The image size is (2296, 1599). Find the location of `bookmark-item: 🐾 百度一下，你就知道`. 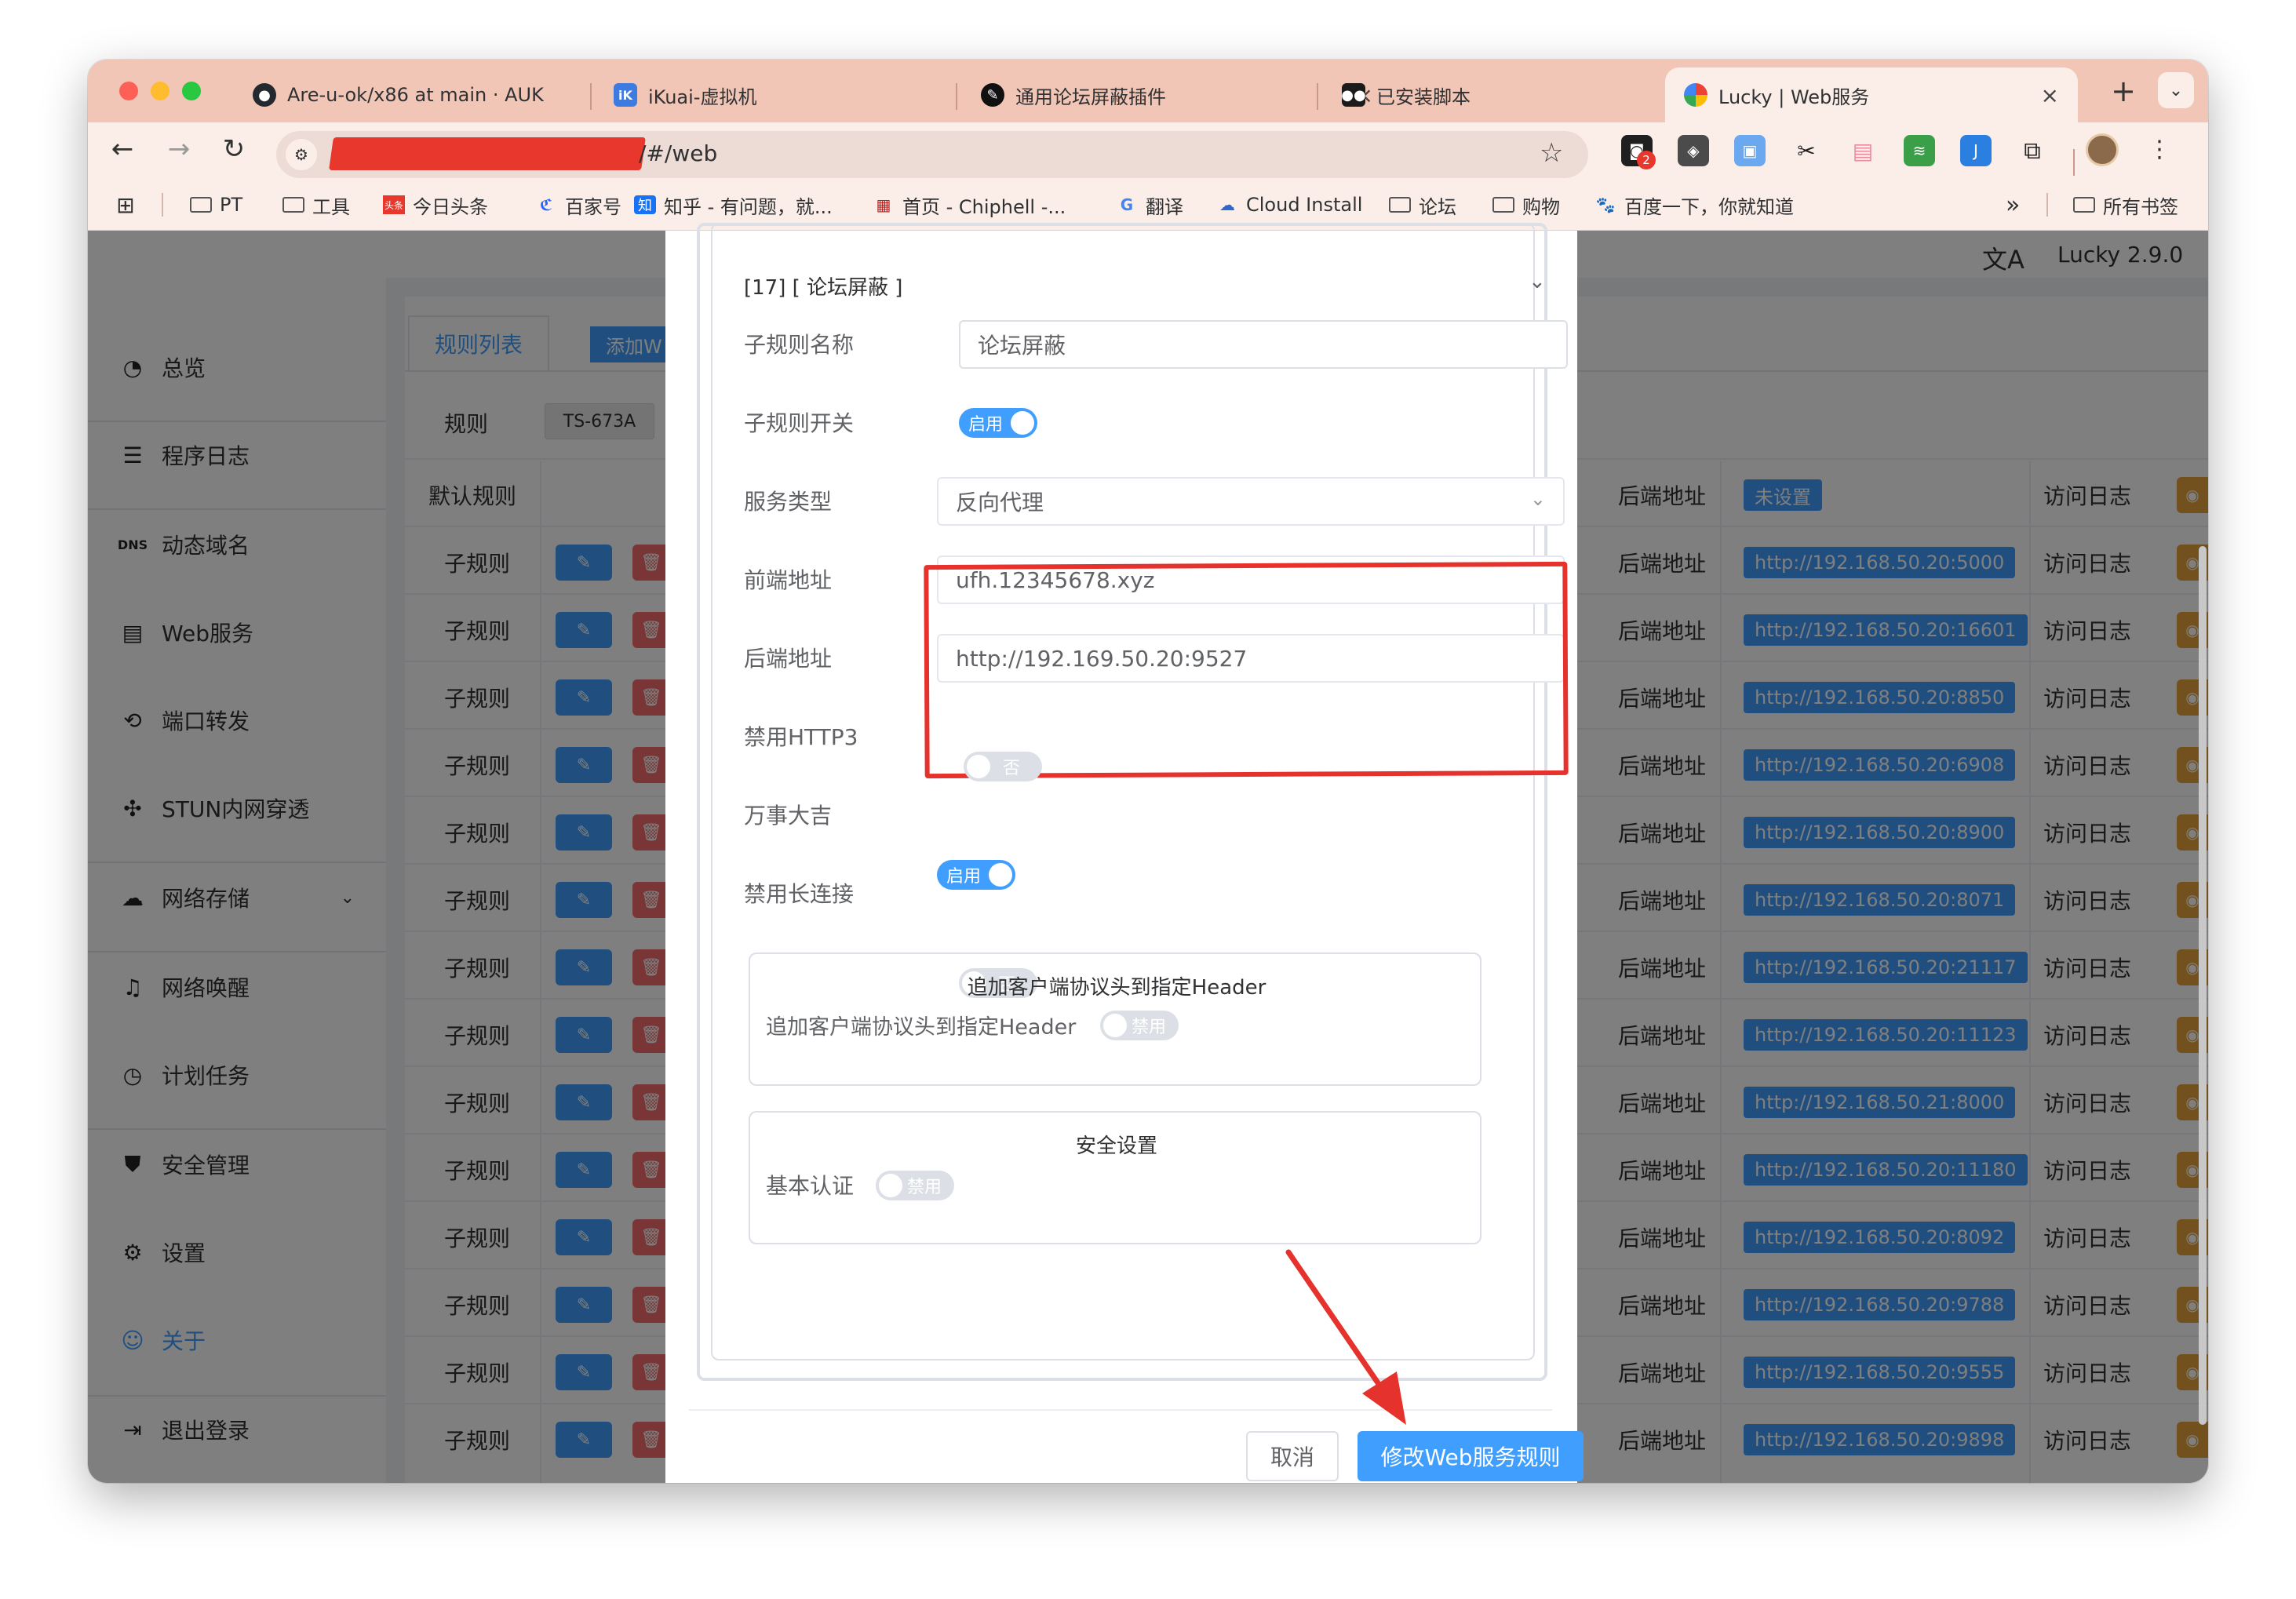

bookmark-item: 🐾 百度一下，你就知道 is located at coordinates (1694, 204).